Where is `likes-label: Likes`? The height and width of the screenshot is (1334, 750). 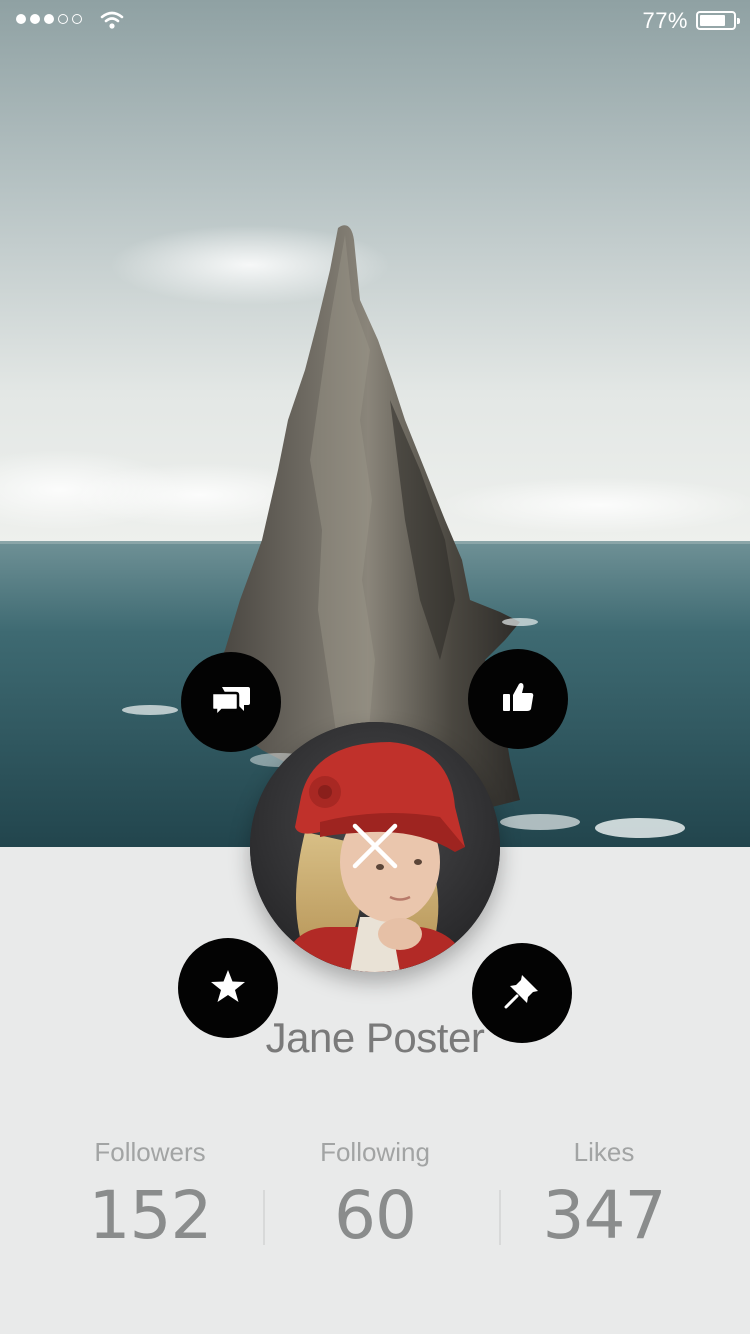 likes-label: Likes is located at coordinates (604, 1152).